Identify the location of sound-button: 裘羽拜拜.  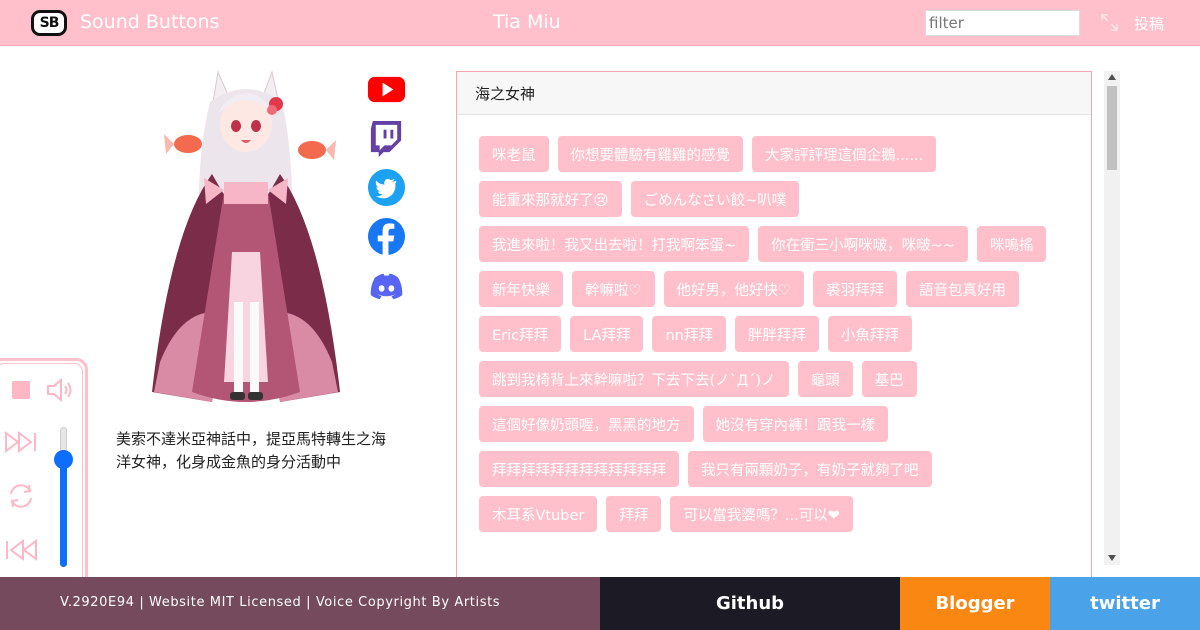
(855, 289).